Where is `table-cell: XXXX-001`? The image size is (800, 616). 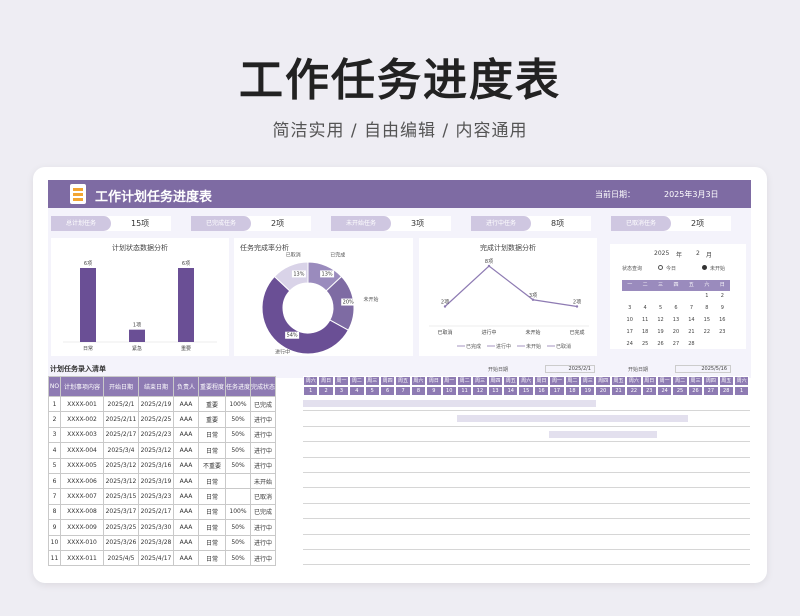
table-cell: XXXX-001 is located at coordinates (82, 404).